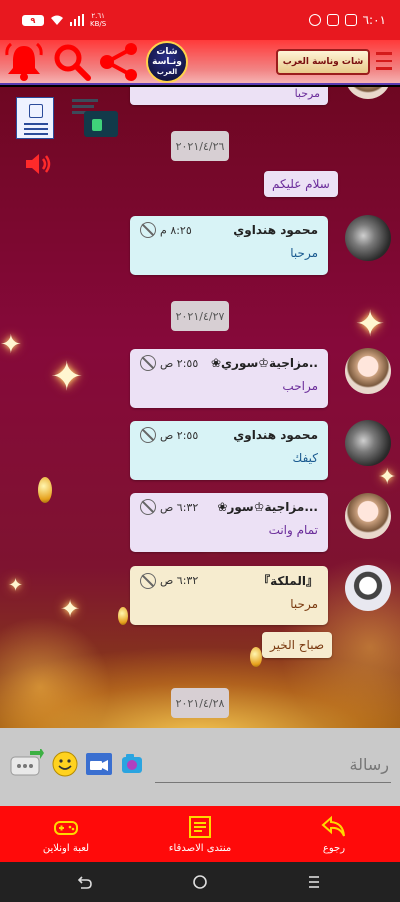 This screenshot has width=400, height=902. I want to click on message-bubble: ❀مزاجية♔سوري.. ٢:٥٥ ص مراحب, so click(229, 378).